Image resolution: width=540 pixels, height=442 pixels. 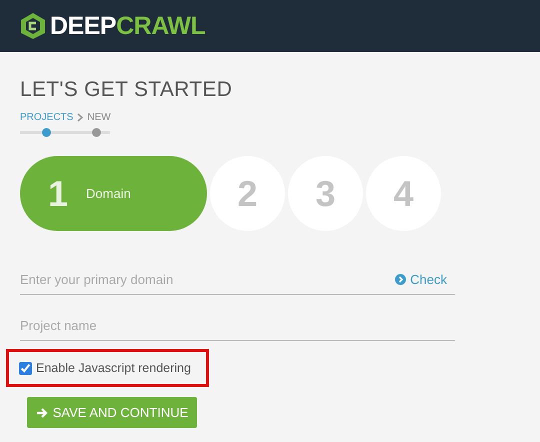 What do you see at coordinates (42, 412) in the screenshot?
I see `arrow-right-icon` at bounding box center [42, 412].